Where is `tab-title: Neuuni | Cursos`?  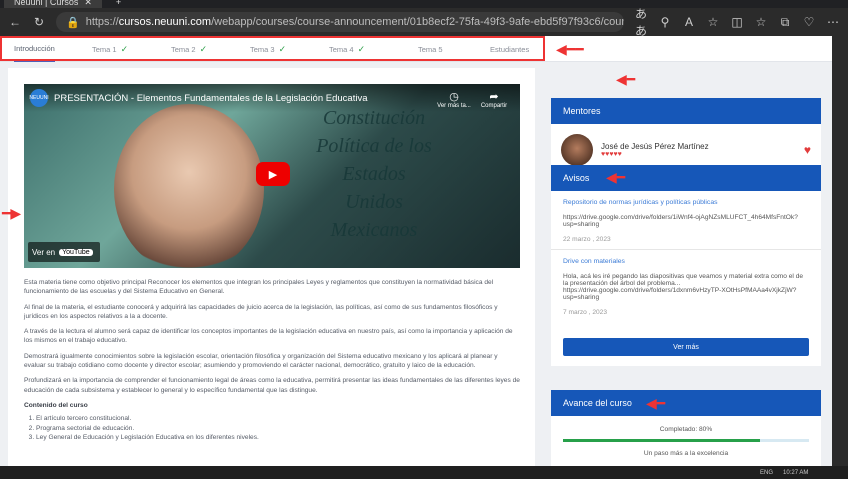 tab-title: Neuuni | Cursos is located at coordinates (46, 3).